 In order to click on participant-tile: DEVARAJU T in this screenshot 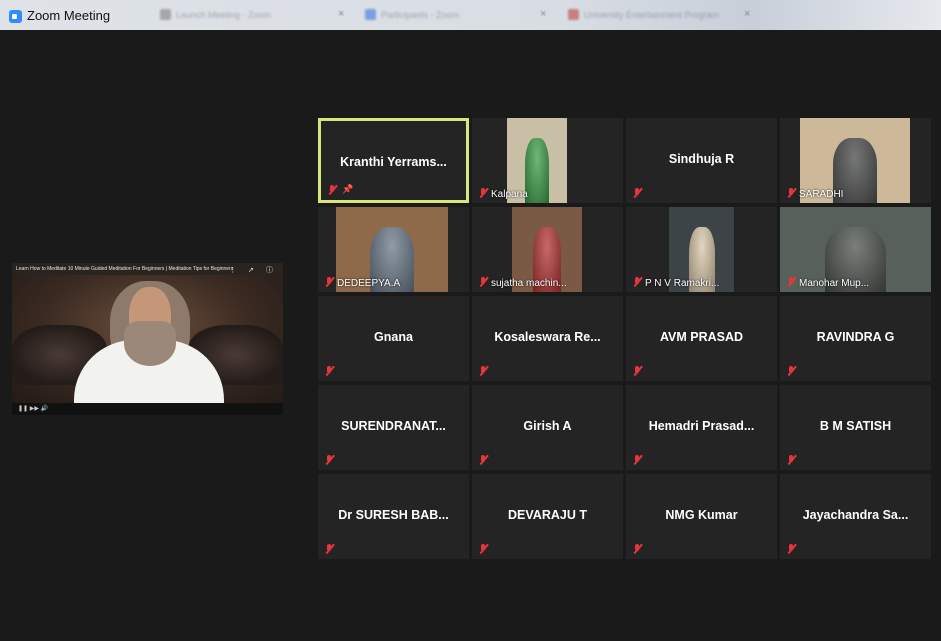, I will do `click(547, 516)`.